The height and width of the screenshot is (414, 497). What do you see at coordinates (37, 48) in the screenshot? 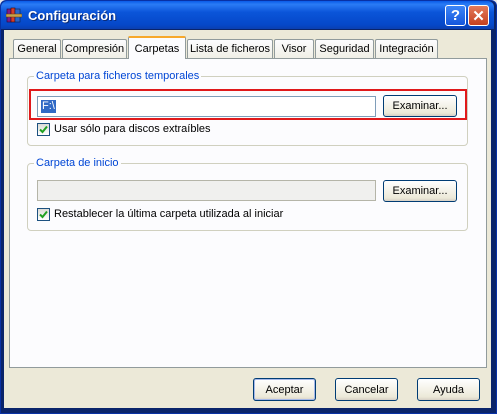
I see `tab-general: General` at bounding box center [37, 48].